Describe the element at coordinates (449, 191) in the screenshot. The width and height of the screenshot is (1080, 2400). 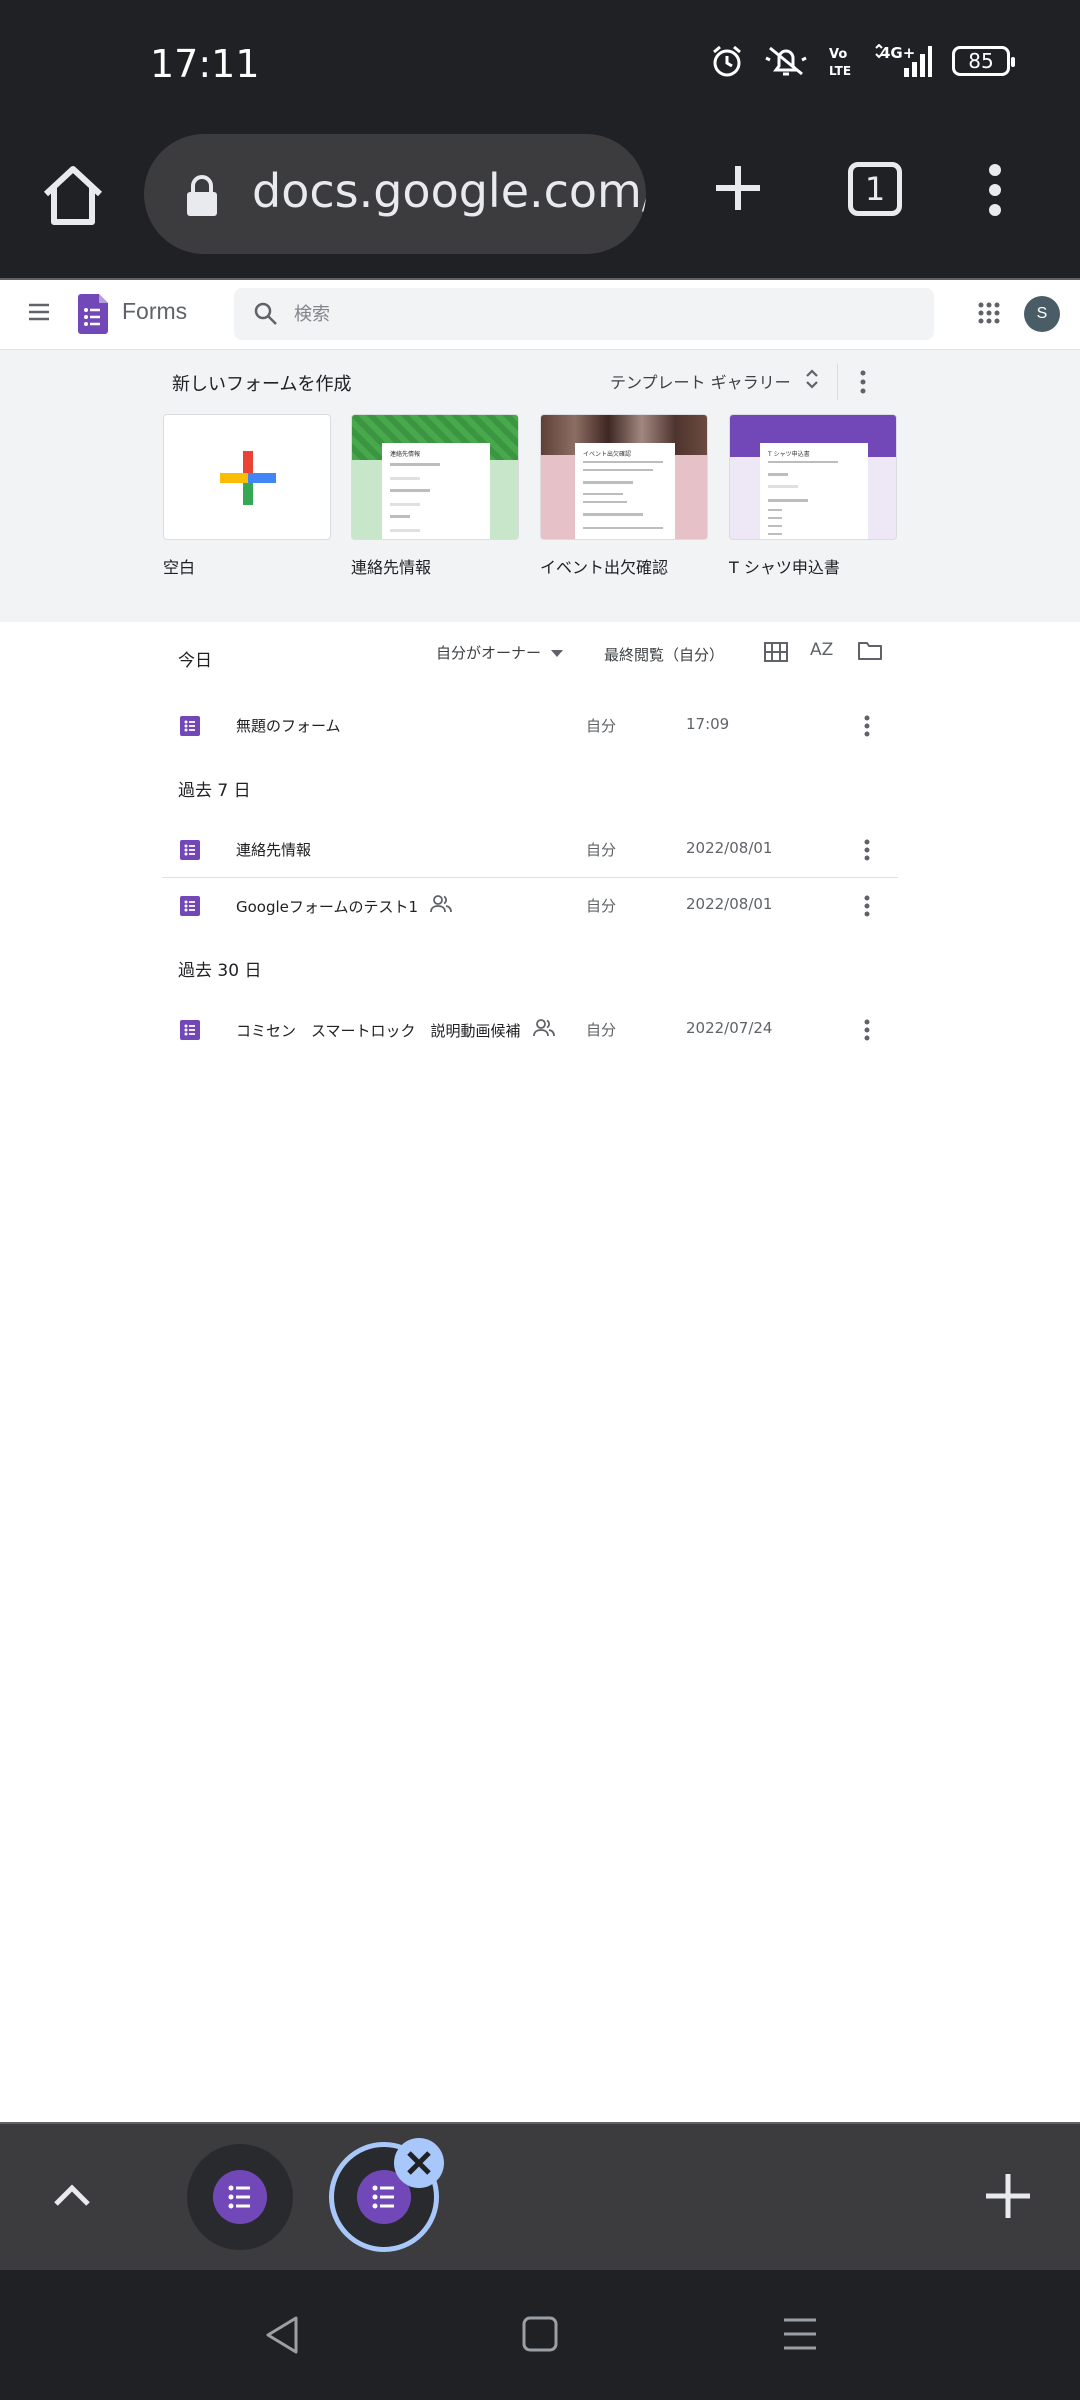
I see `url-text: docs.google.com/` at that location.